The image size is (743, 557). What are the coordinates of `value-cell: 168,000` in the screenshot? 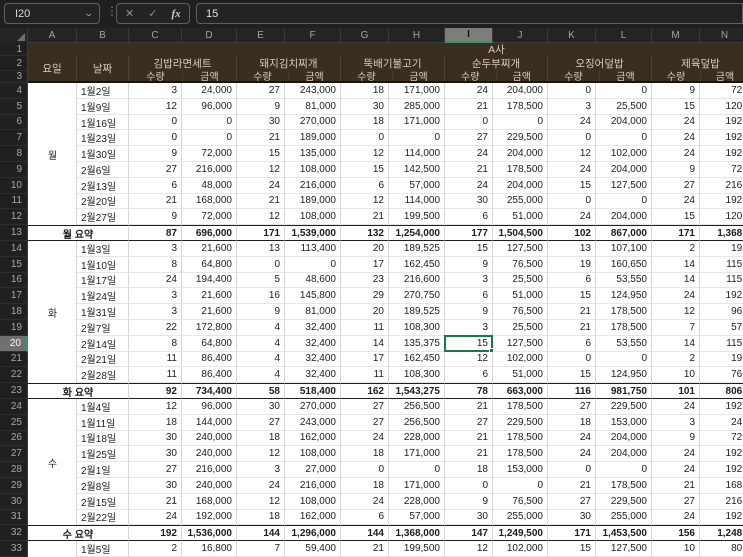 It's located at (209, 501).